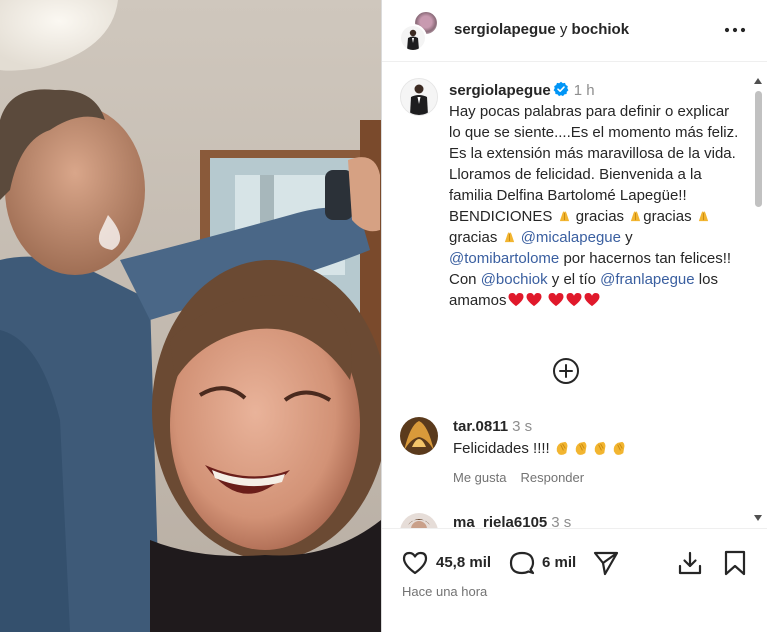 Image resolution: width=767 pixels, height=632 pixels. What do you see at coordinates (413, 38) in the screenshot?
I see `avatar-sergiolapegue-small` at bounding box center [413, 38].